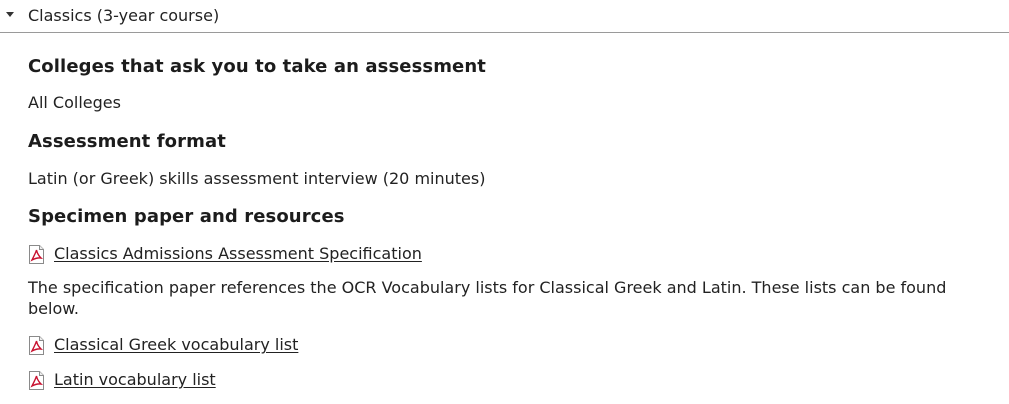 This screenshot has height=404, width=1009. I want to click on accordion-title: Classics (3-year course), so click(124, 15).